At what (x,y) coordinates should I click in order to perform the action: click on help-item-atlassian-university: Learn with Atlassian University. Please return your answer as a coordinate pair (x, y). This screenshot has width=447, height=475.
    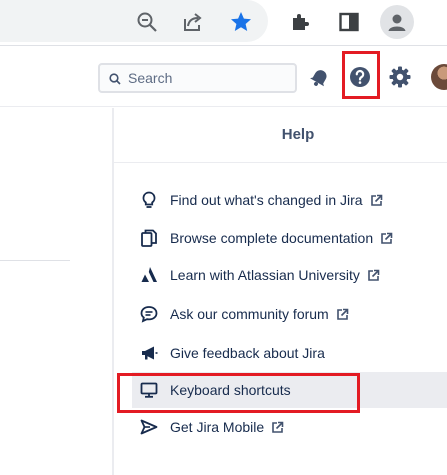
    Looking at the image, I should click on (289, 275).